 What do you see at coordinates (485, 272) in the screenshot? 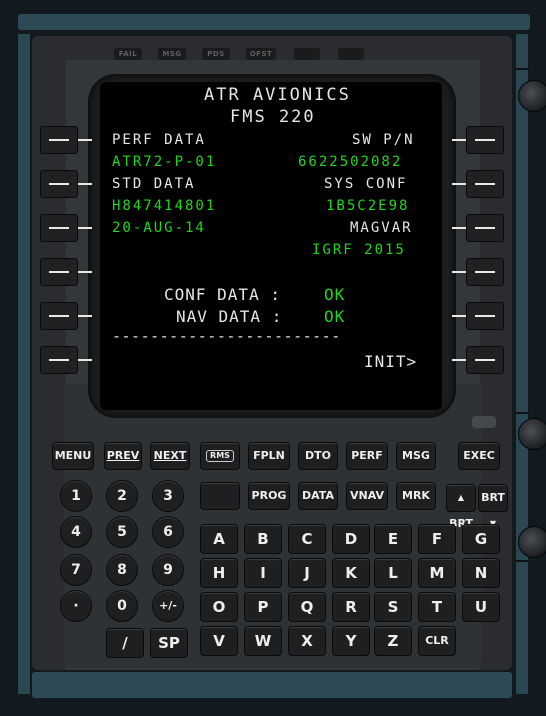
I see `lsk-4r` at bounding box center [485, 272].